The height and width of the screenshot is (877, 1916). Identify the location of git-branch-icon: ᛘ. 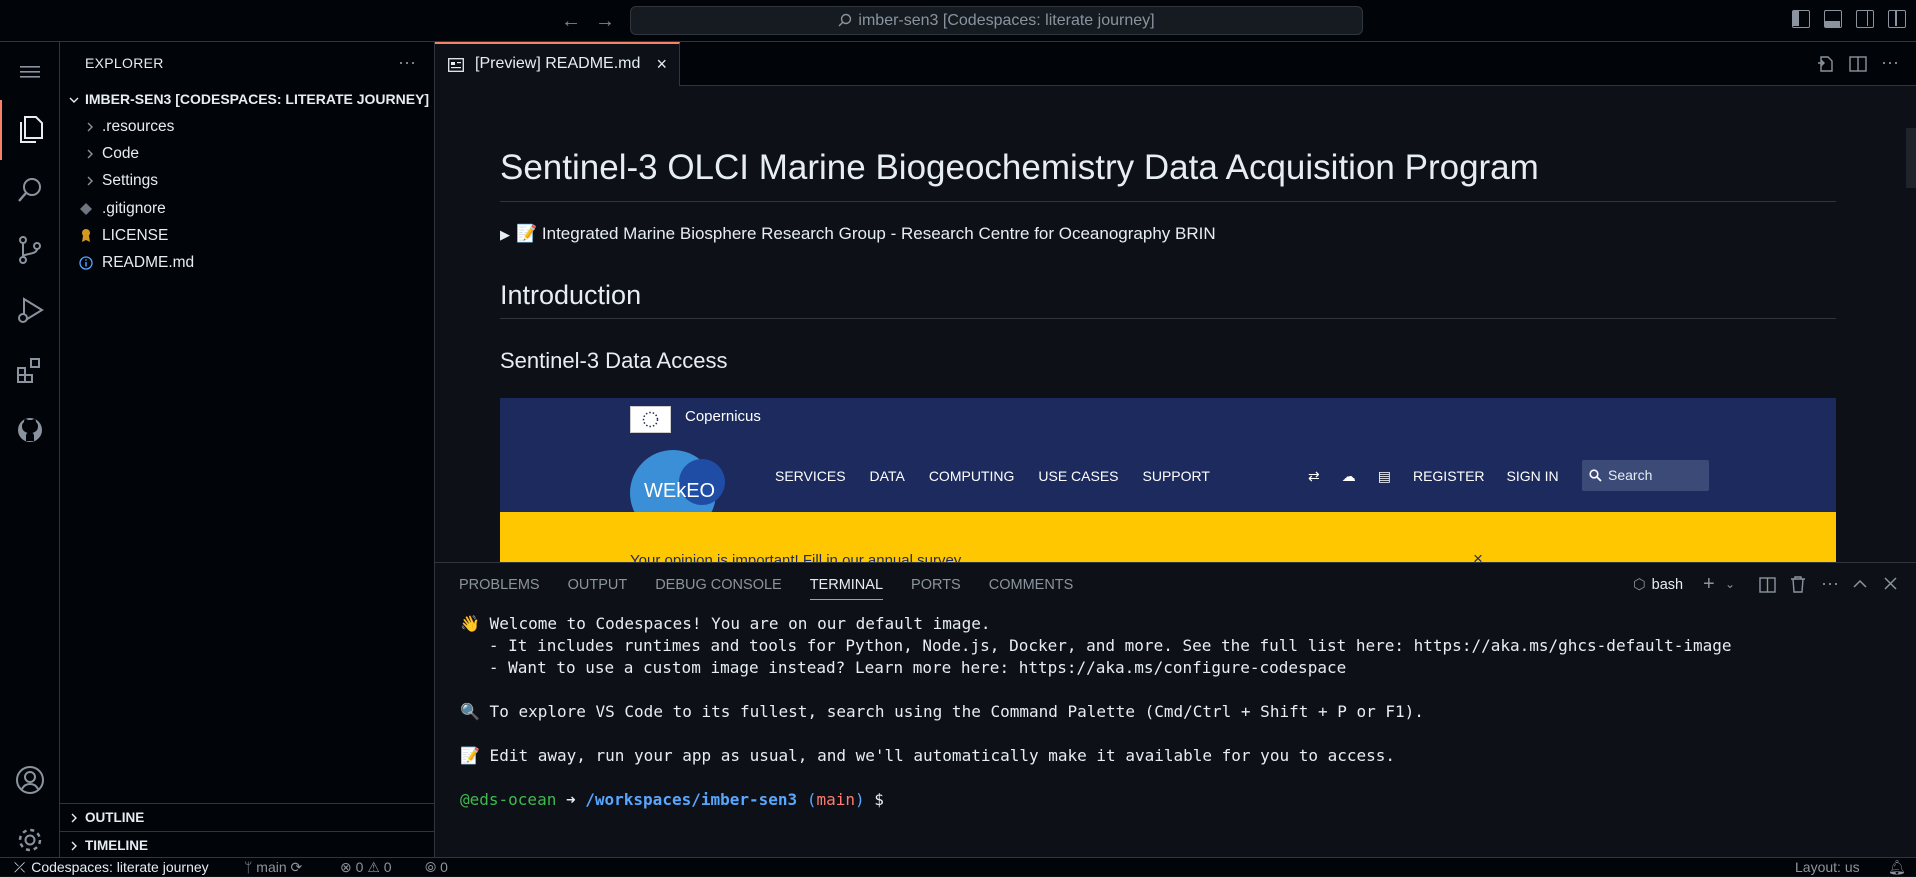
(248, 867).